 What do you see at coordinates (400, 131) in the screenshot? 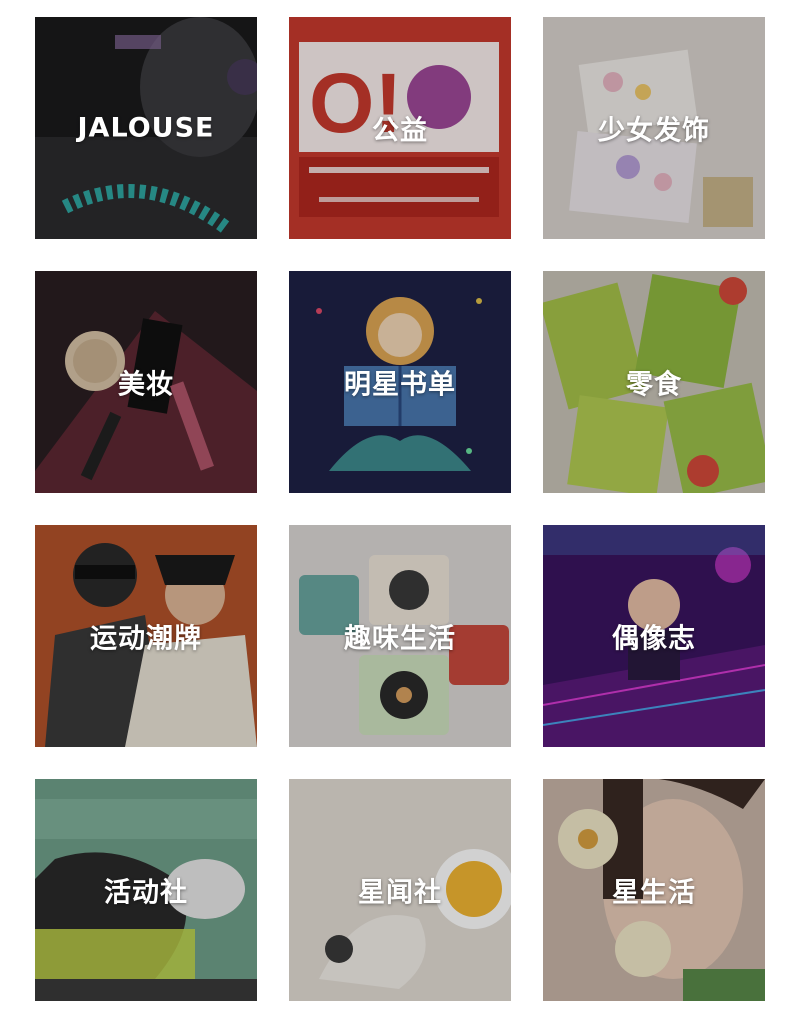
I see `tile-label: 公益` at bounding box center [400, 131].